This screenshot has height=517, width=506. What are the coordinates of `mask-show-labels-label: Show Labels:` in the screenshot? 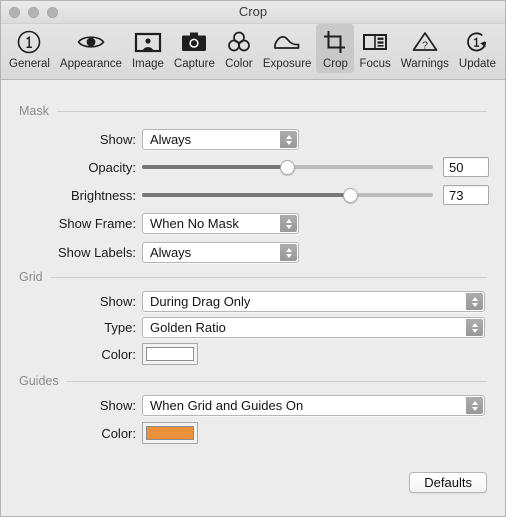 It's located at (96, 252).